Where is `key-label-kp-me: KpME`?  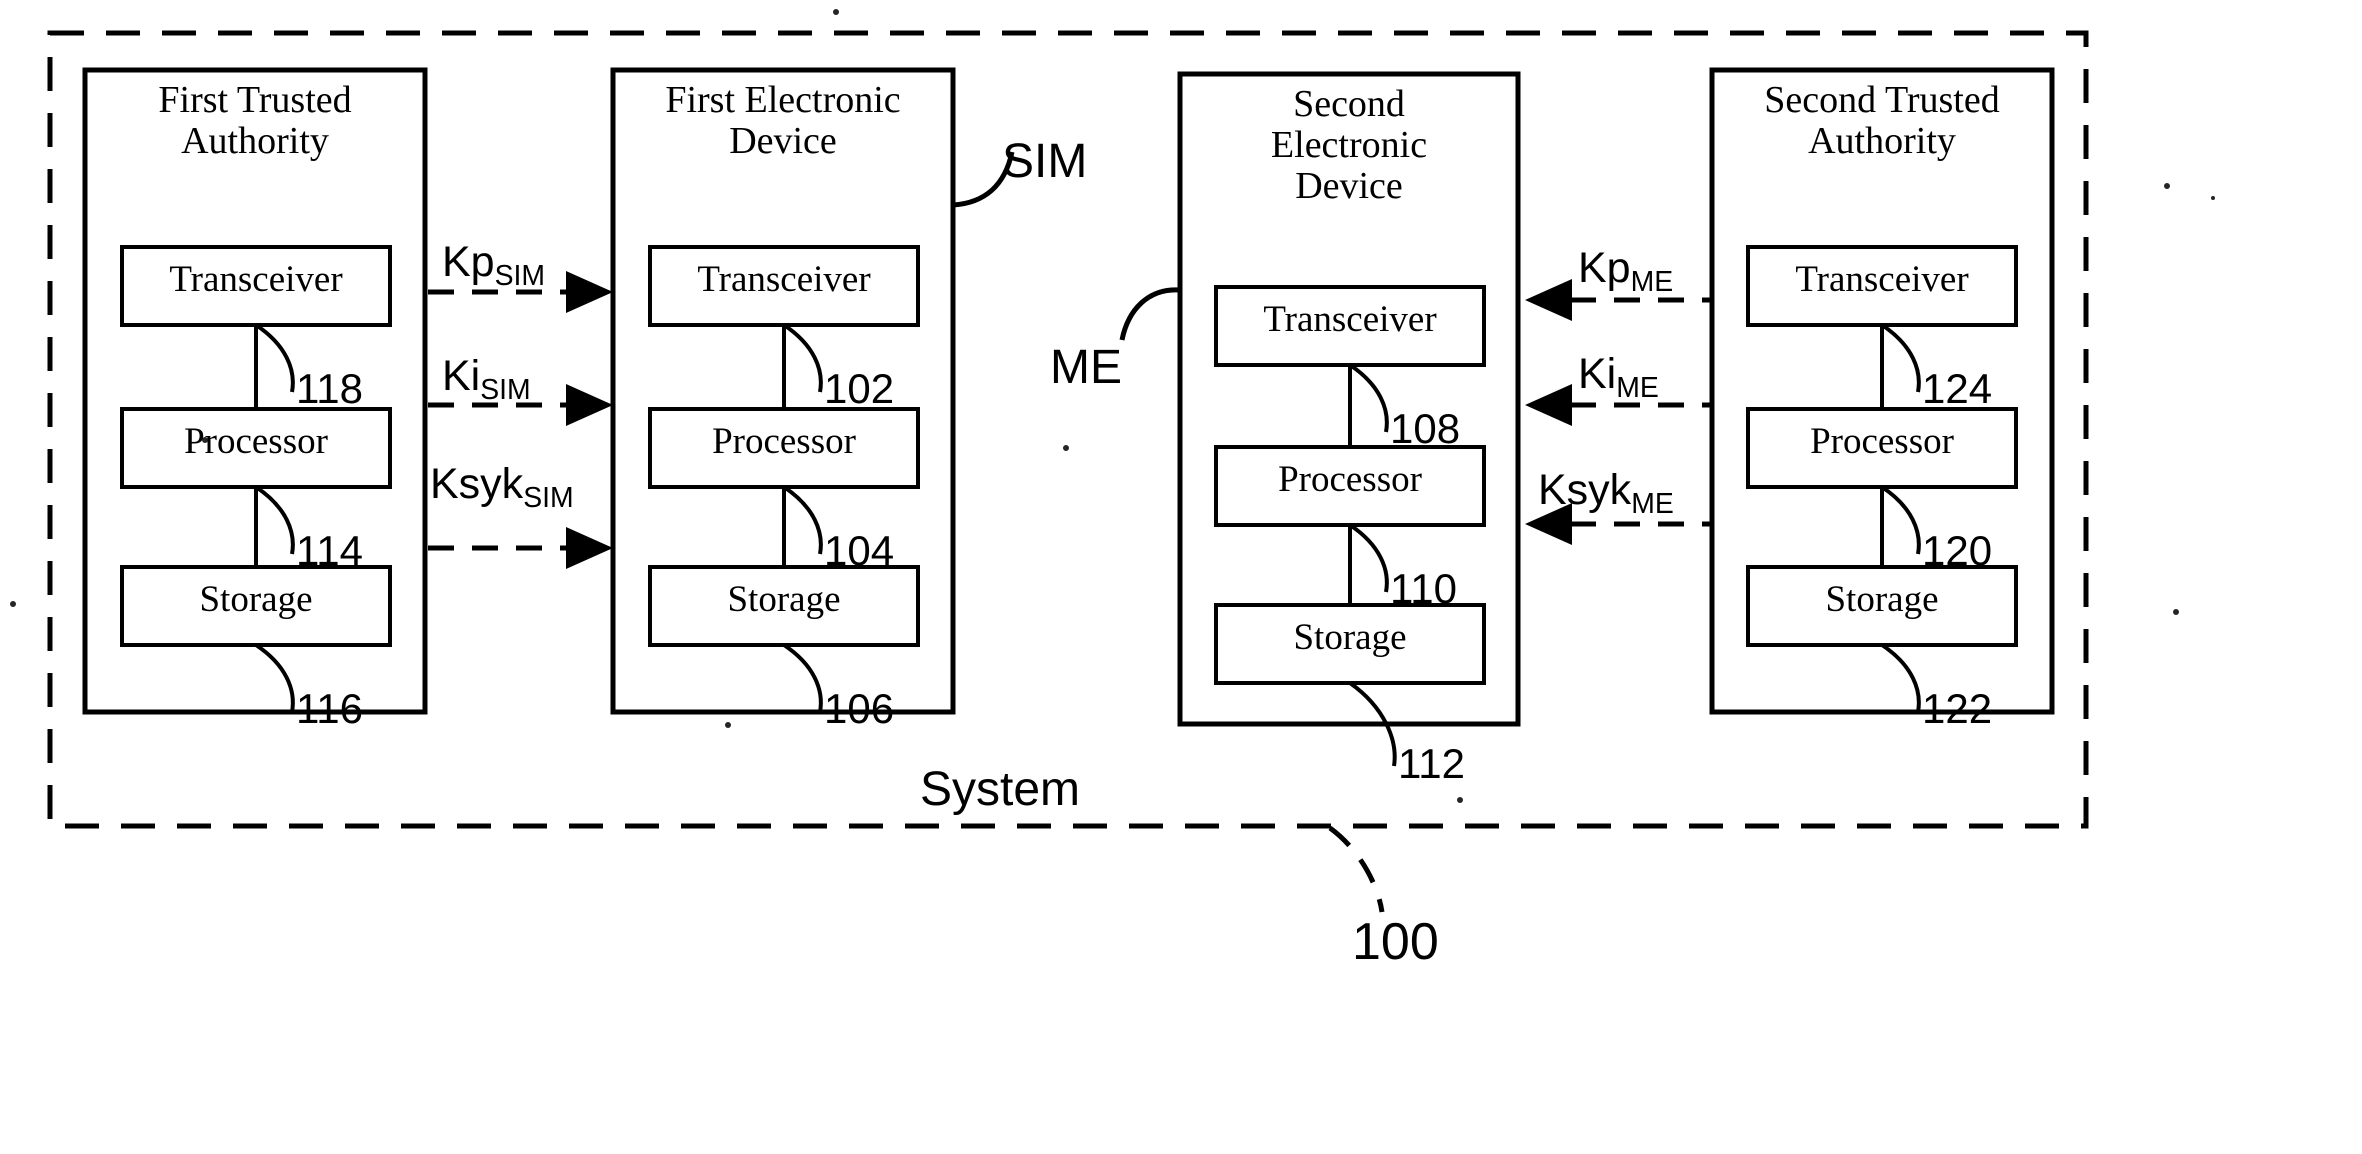
key-label-kp-me: KpME is located at coordinates (1625, 271).